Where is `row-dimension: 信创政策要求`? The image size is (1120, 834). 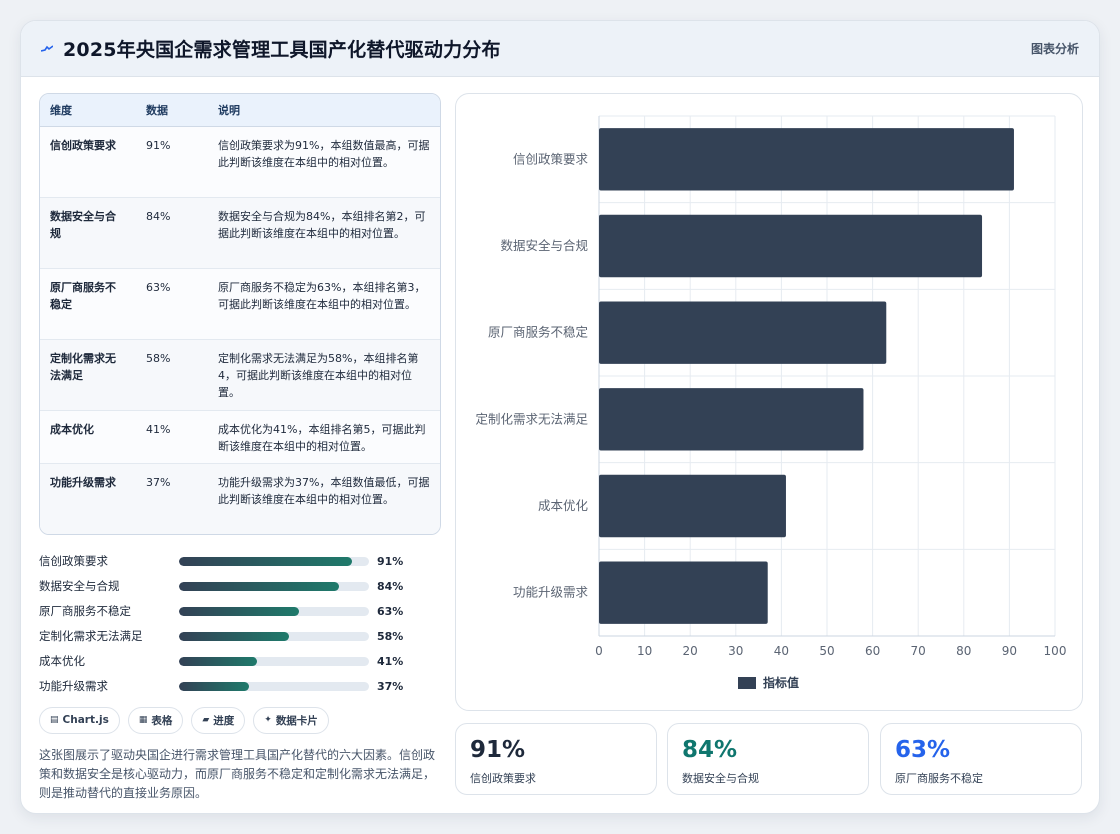
row-dimension: 信创政策要求 is located at coordinates (88, 162).